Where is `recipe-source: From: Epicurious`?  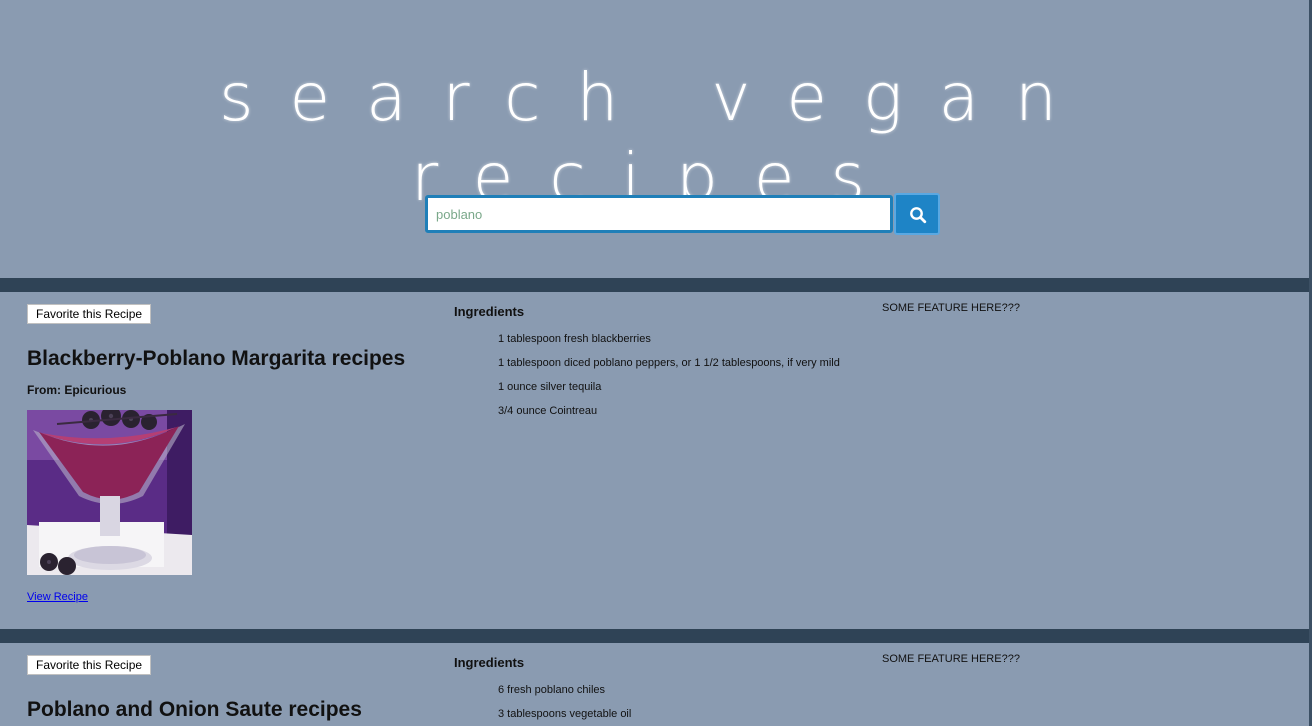 recipe-source: From: Epicurious is located at coordinates (77, 390).